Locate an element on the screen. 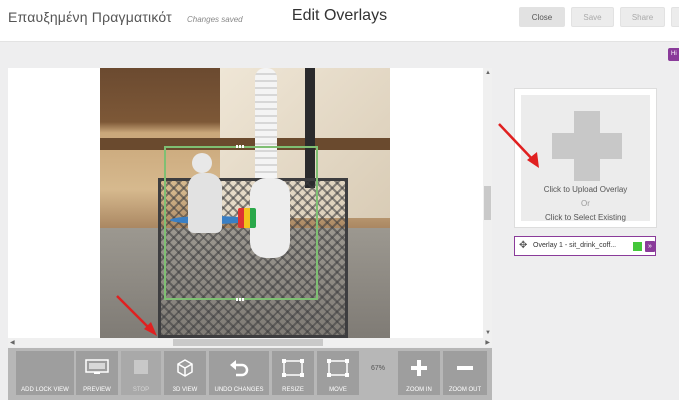 This screenshot has height=400, width=679. annotation-arrow-upload is located at coordinates (518, 145).